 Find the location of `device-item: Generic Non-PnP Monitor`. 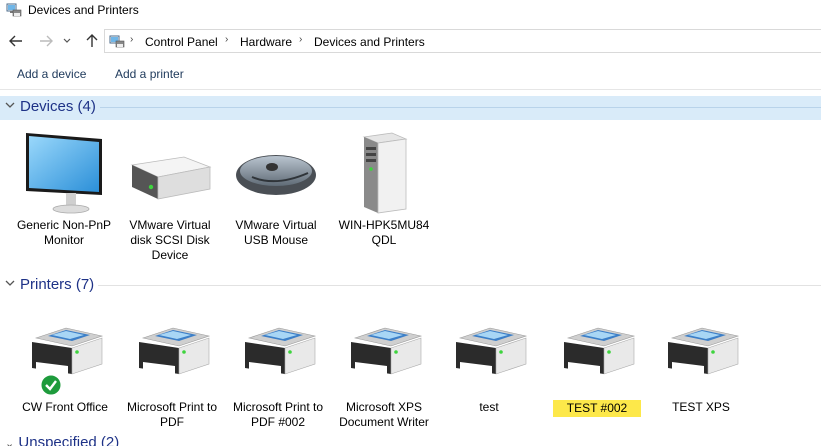

device-item: Generic Non-PnP Monitor is located at coordinates (64, 188).